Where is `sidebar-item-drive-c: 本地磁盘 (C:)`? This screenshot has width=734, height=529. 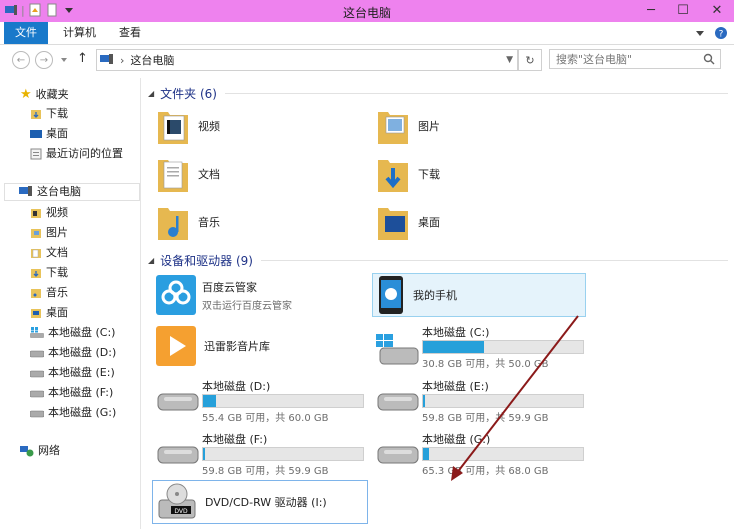 sidebar-item-drive-c: 本地磁盘 (C:) is located at coordinates (72, 333).